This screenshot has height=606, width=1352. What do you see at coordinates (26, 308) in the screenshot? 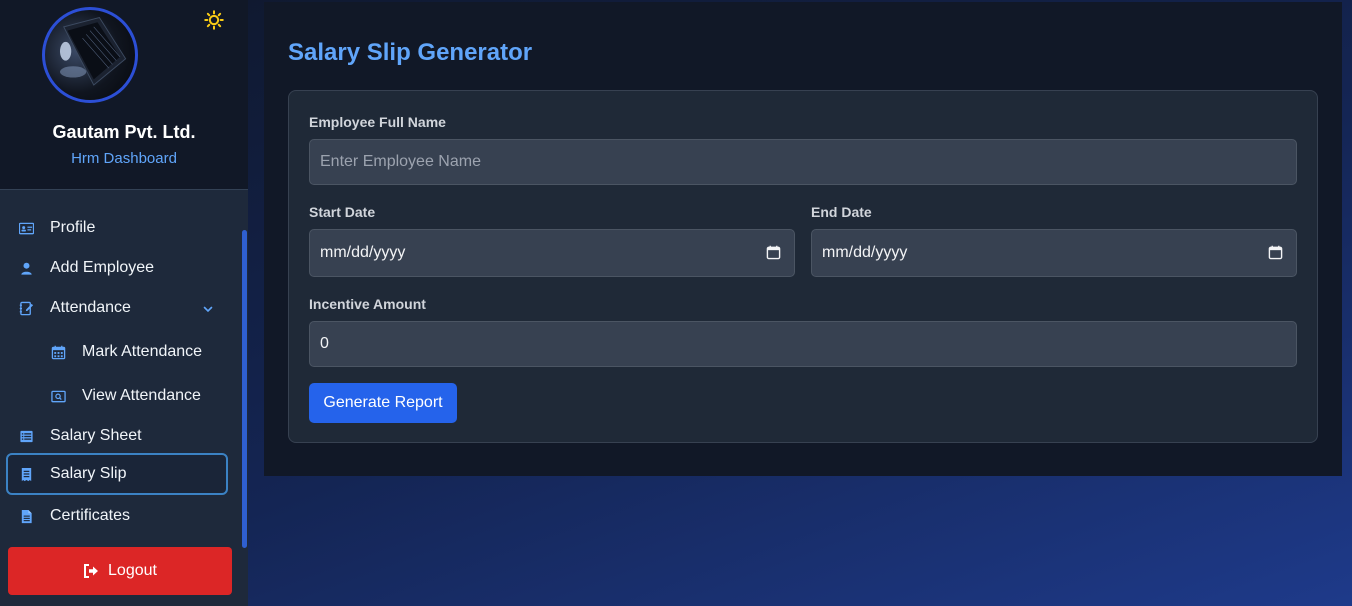
I see `notebook-pen-icon` at bounding box center [26, 308].